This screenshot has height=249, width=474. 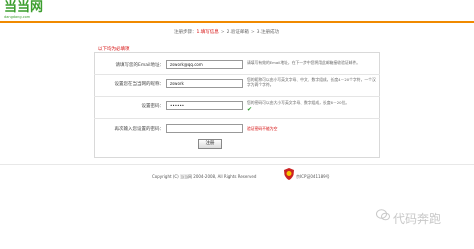 I want to click on steps-prefix: 注册步骤：, so click(x=185, y=32).